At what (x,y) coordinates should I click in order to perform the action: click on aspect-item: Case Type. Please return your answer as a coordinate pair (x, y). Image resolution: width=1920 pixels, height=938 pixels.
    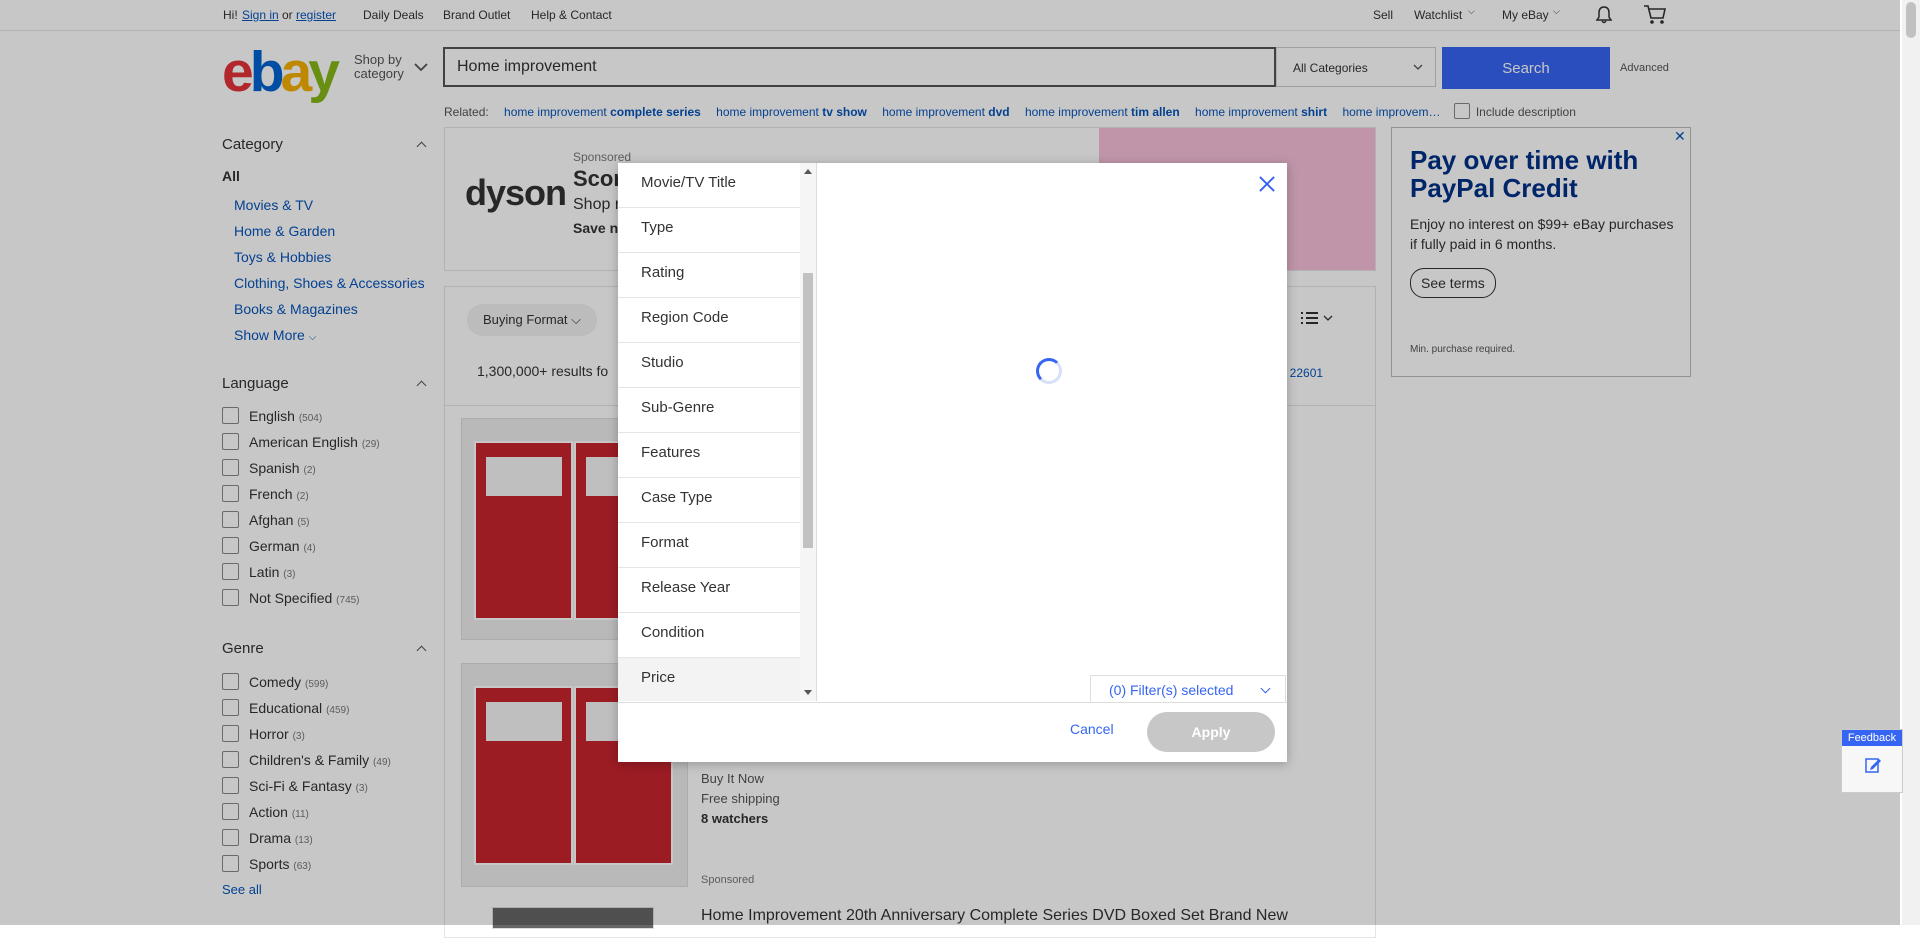
    Looking at the image, I should click on (709, 500).